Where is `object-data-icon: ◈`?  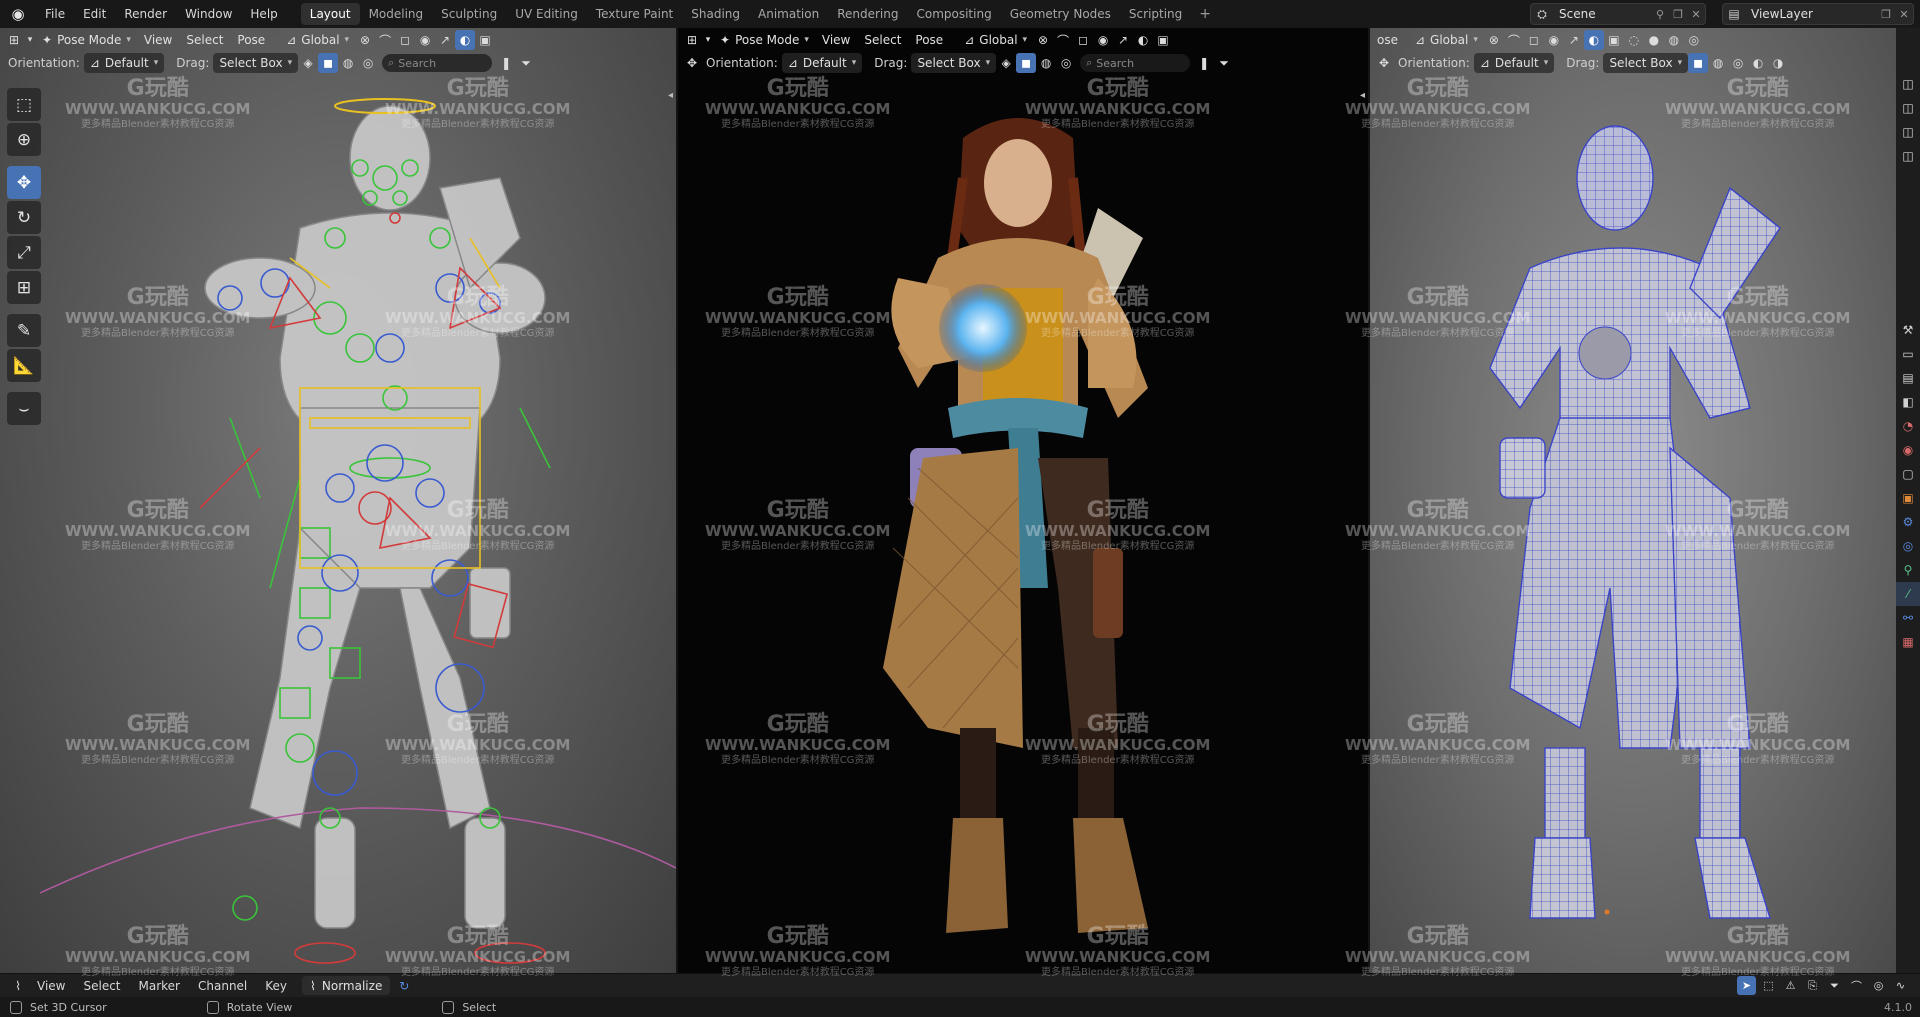 object-data-icon: ◈ is located at coordinates (308, 63).